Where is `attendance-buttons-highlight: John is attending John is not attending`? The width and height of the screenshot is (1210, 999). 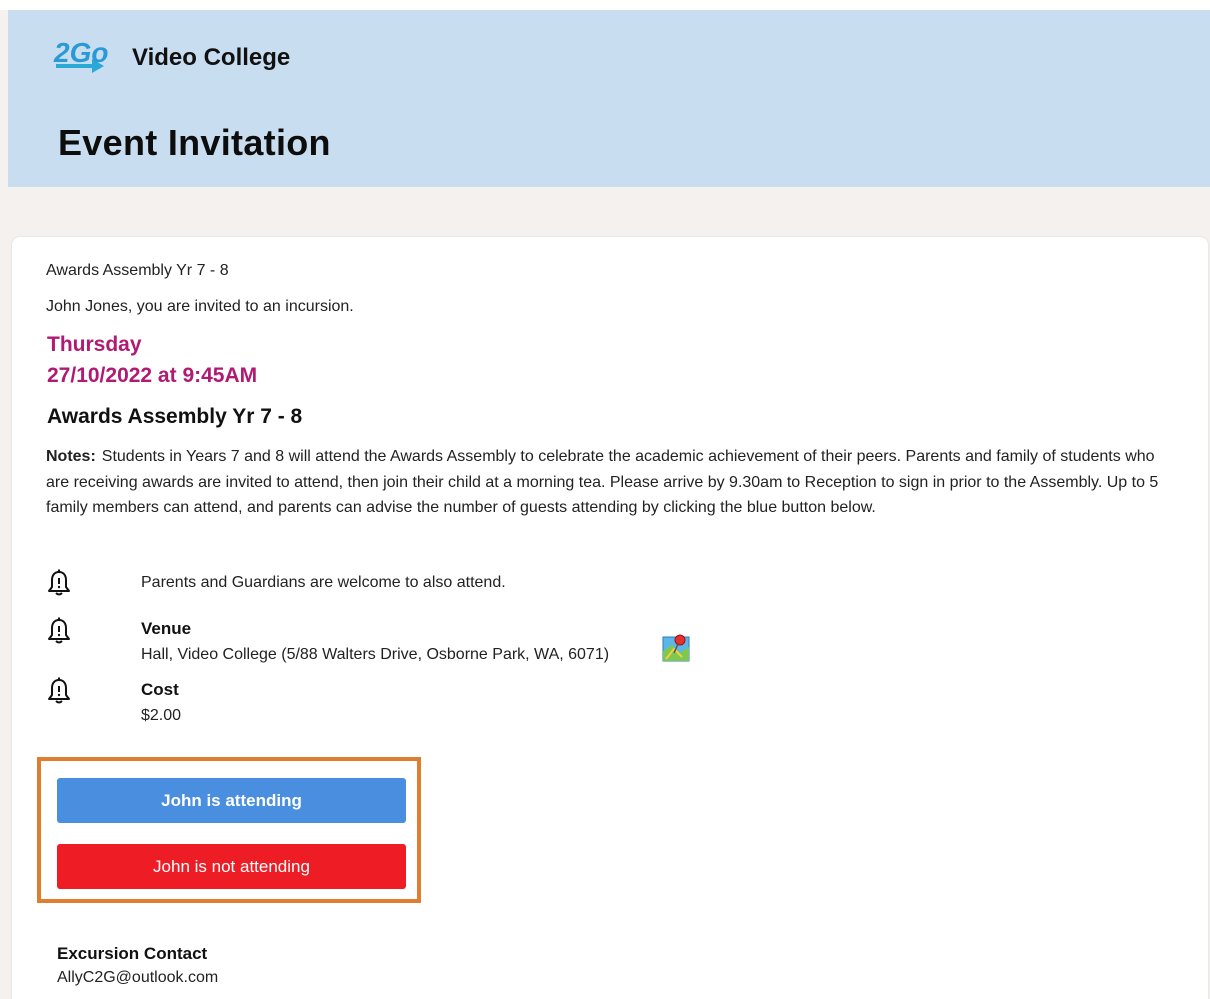
attendance-buttons-highlight: John is attending John is not attending is located at coordinates (229, 830).